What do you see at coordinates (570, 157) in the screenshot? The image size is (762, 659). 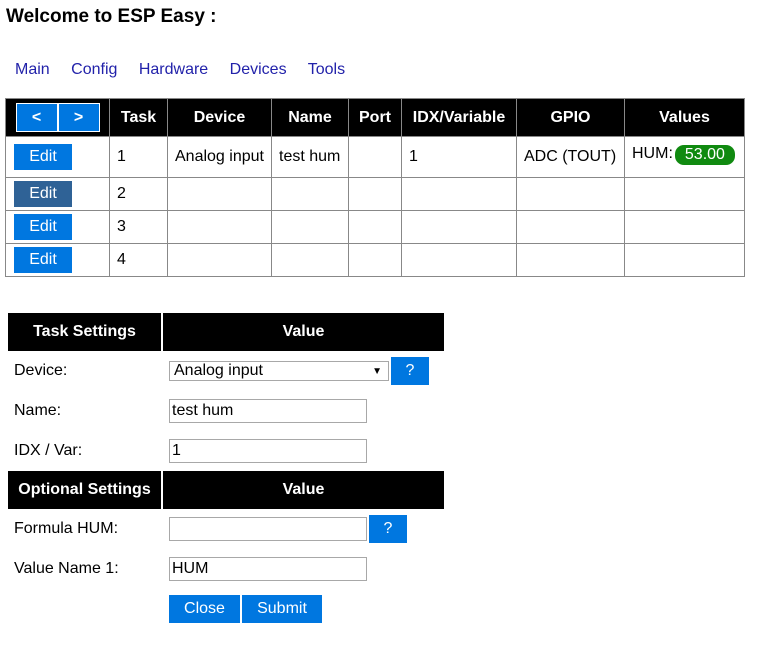 I see `task-gpio: ADC (TOUT)` at bounding box center [570, 157].